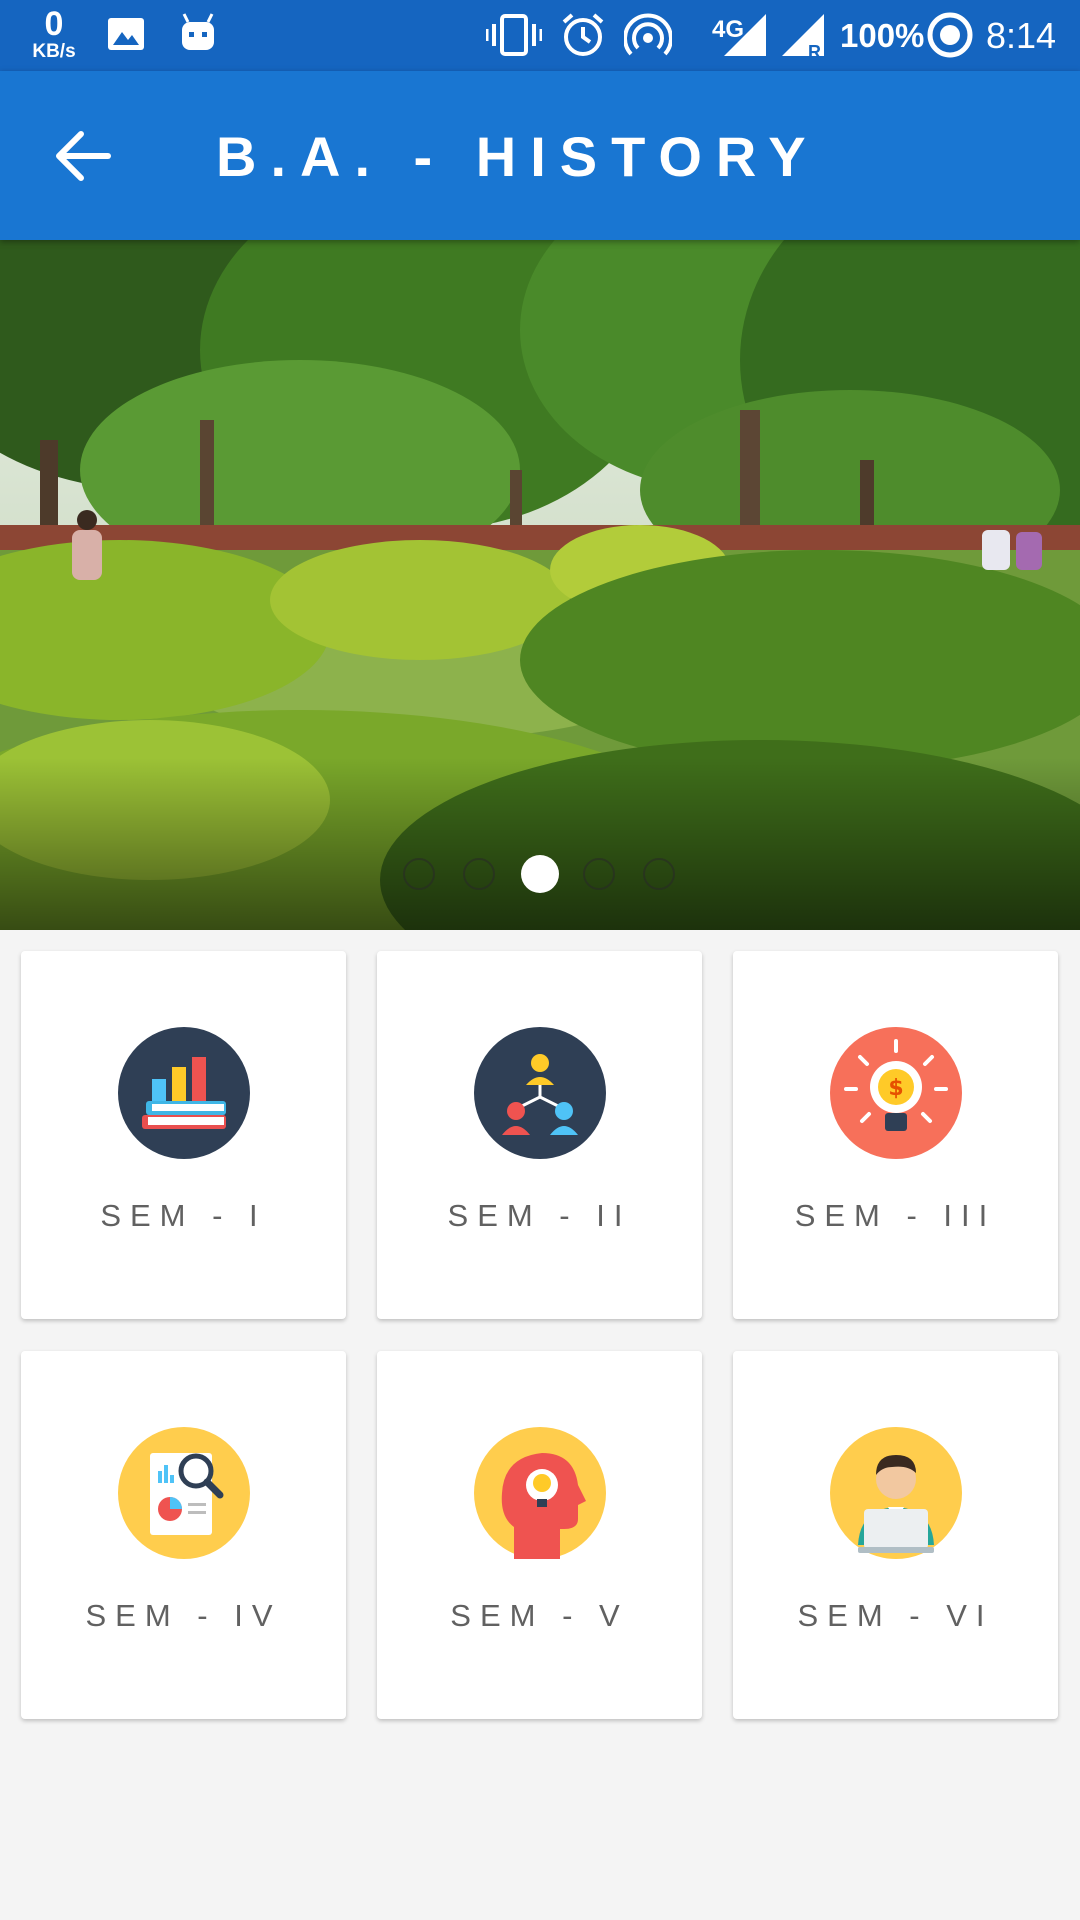  I want to click on semester-card-5: SEM - V, so click(539, 1535).